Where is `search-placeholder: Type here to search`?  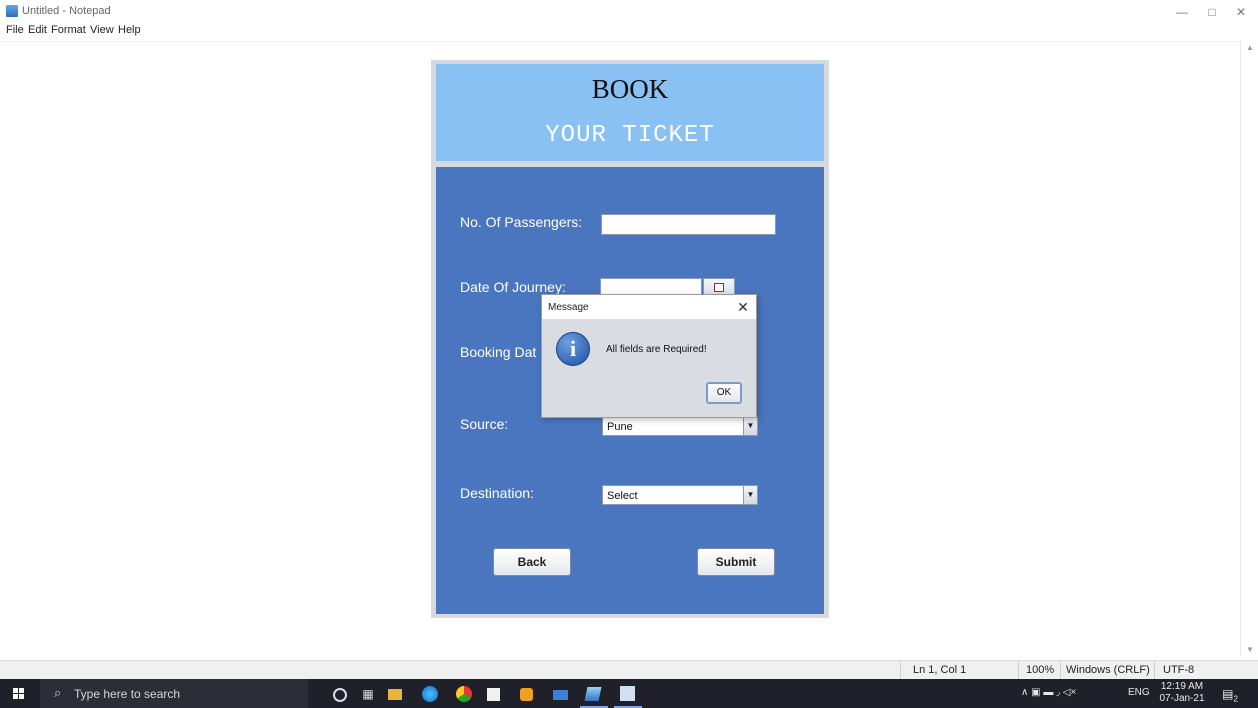
search-placeholder: Type here to search is located at coordinates (127, 694).